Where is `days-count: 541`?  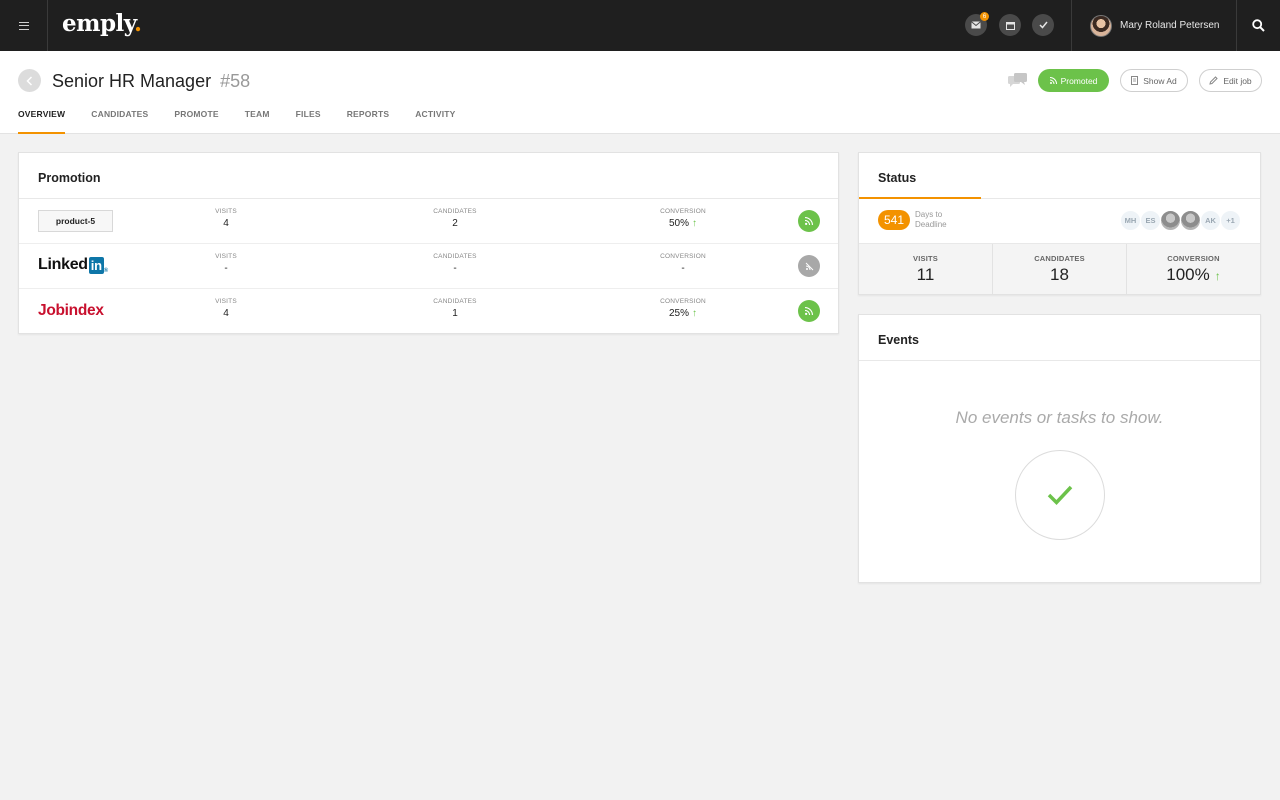 days-count: 541 is located at coordinates (894, 220).